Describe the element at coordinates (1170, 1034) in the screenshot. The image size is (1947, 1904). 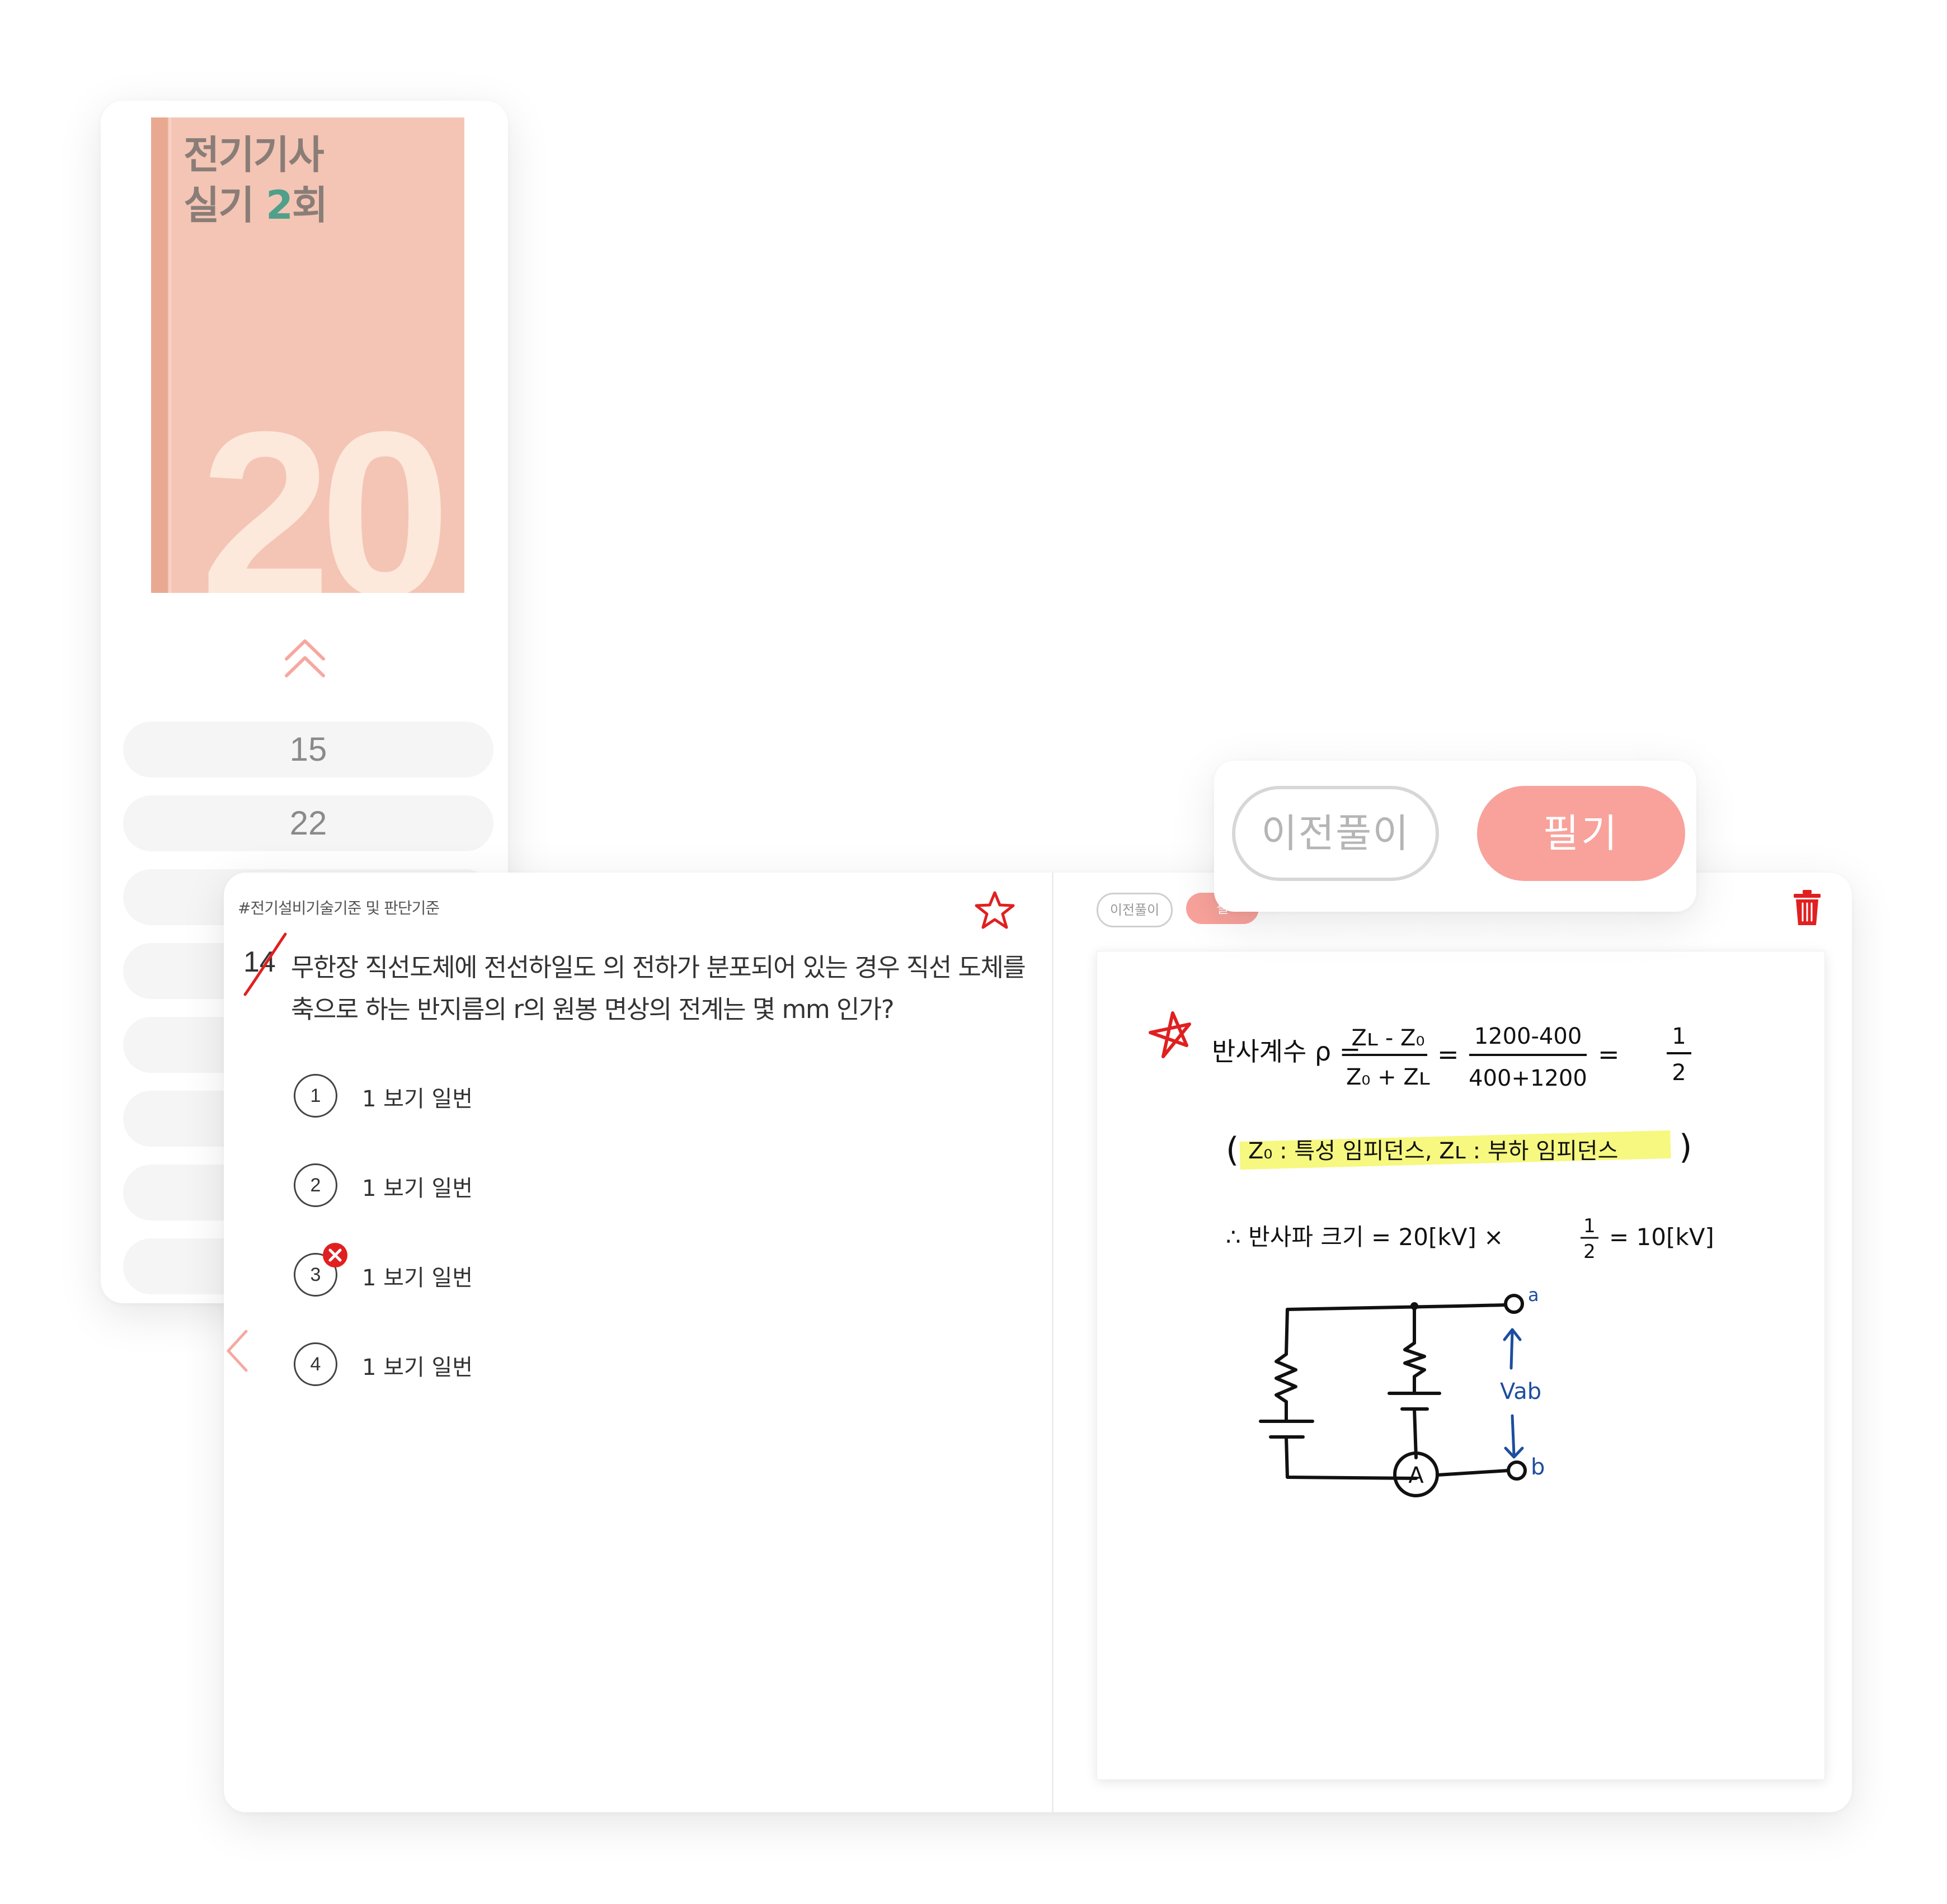
I see `handwritten-star-icon` at that location.